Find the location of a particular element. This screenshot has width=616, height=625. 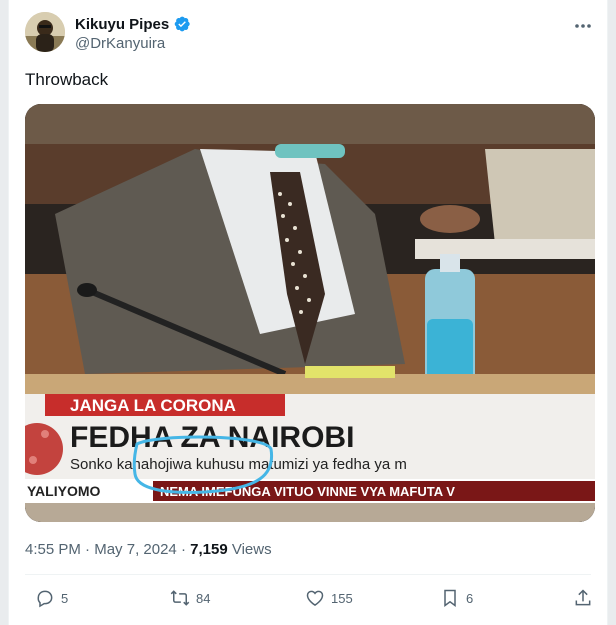

share-icon is located at coordinates (583, 597).